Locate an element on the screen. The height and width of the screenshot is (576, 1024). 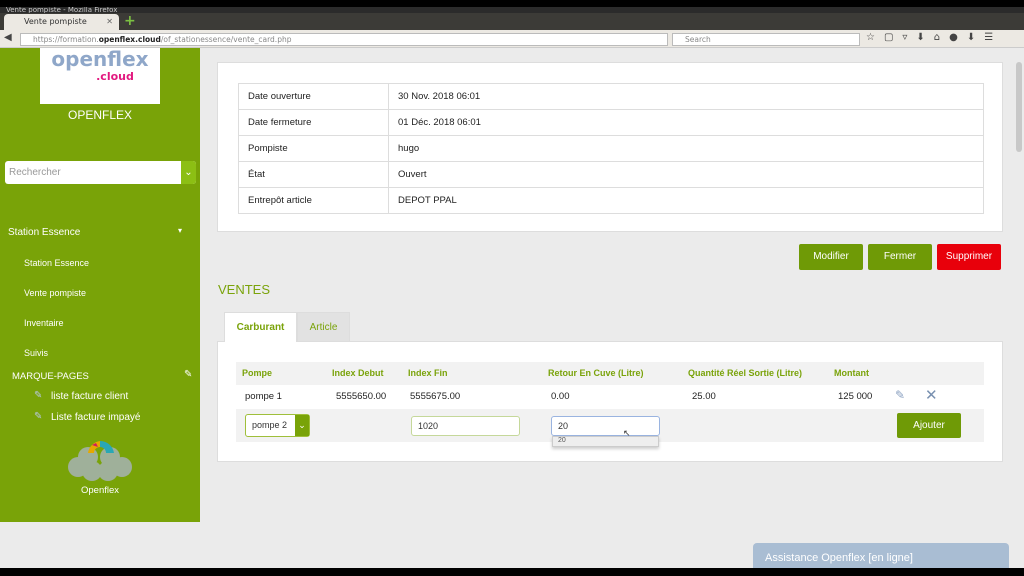
openflex-cloud-logo is located at coordinates (100, 460).